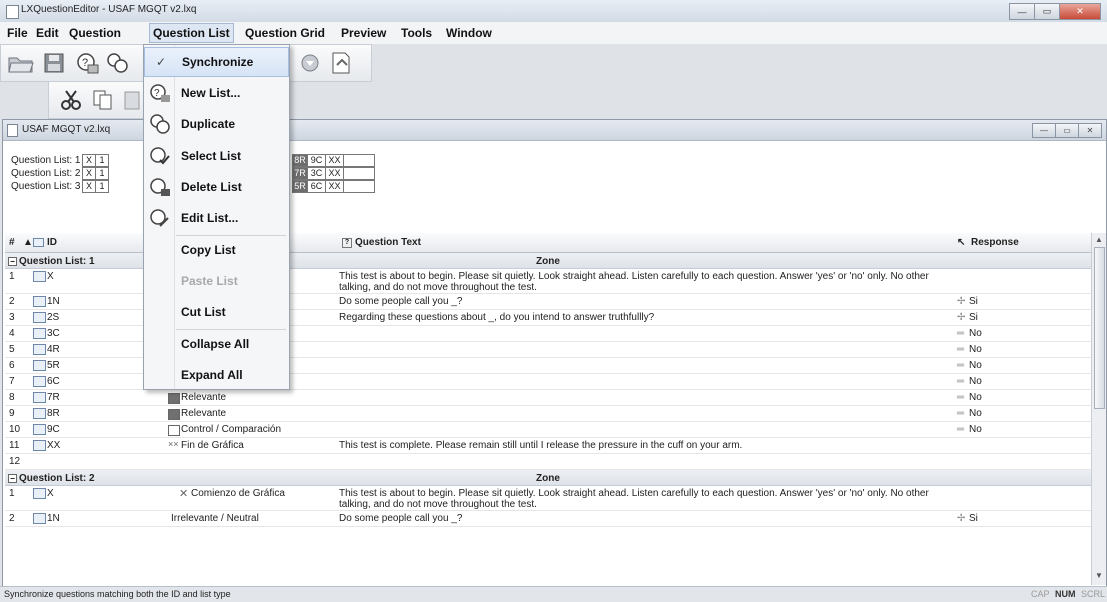 The width and height of the screenshot is (1107, 602). Describe the element at coordinates (231, 429) in the screenshot. I see `question-type: Control / Comparación` at that location.